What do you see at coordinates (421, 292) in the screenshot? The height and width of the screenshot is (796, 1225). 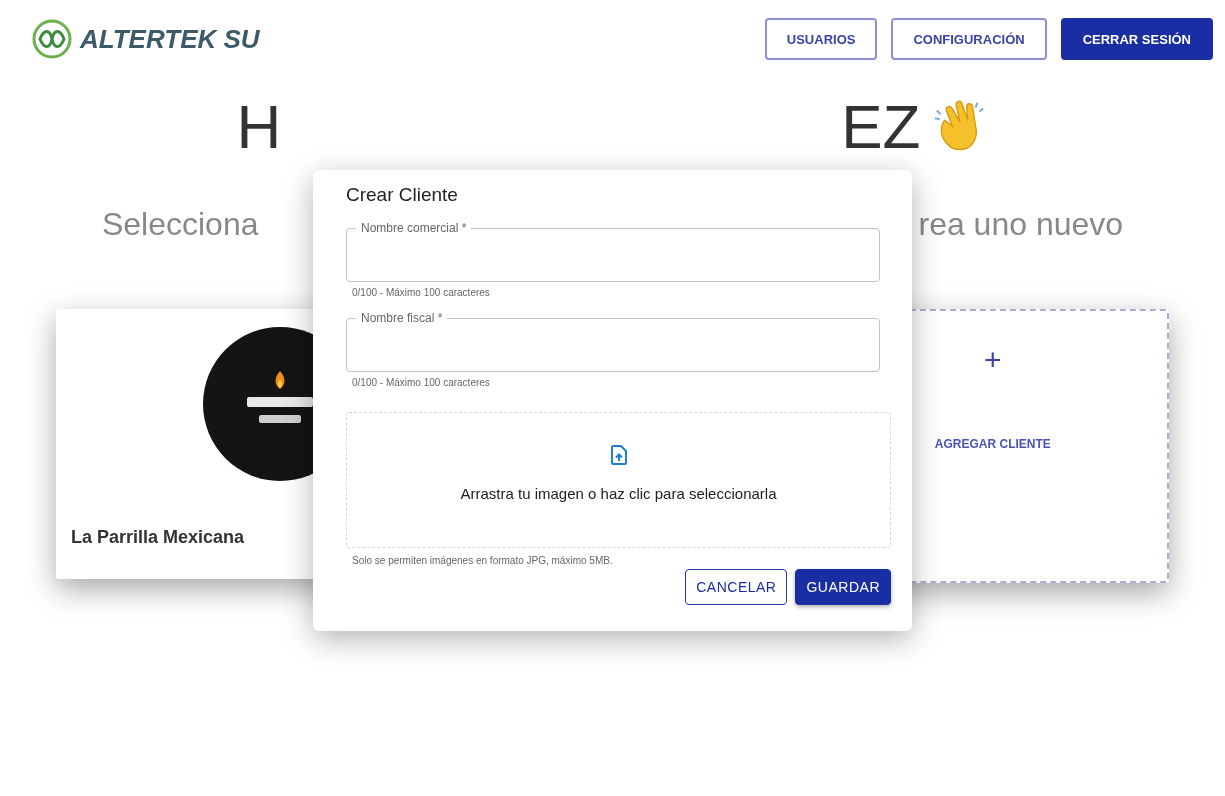 I see `field-hint: 0/100 - Máximo 100 caracteres` at bounding box center [421, 292].